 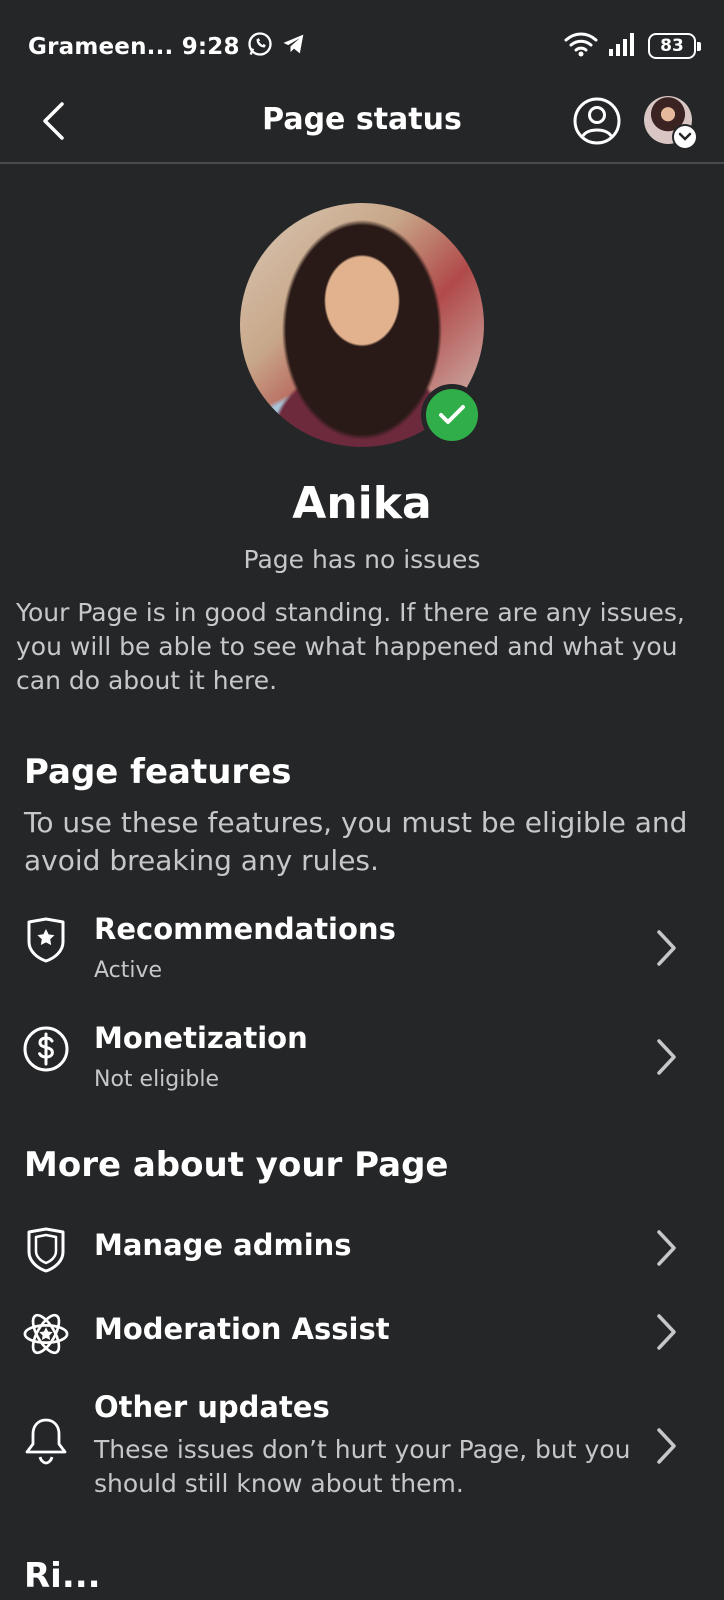 I want to click on page-status-text: Page has no issues, so click(x=362, y=559).